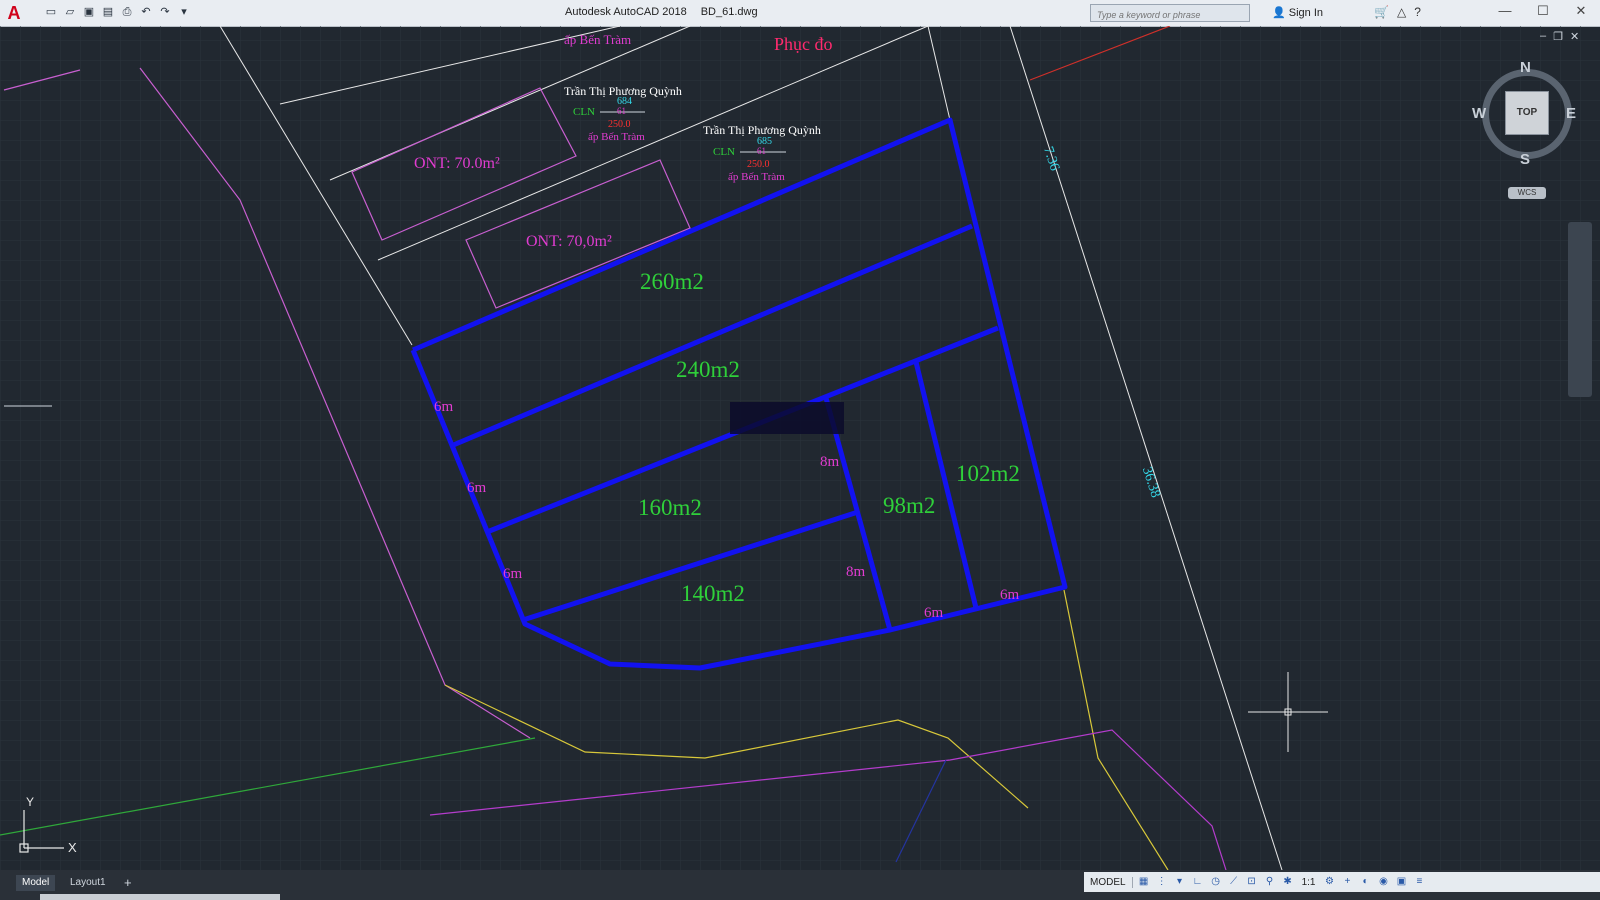 The height and width of the screenshot is (900, 1600). What do you see at coordinates (626, 12) in the screenshot?
I see `app-name: Autodesk AutoCAD 2018` at bounding box center [626, 12].